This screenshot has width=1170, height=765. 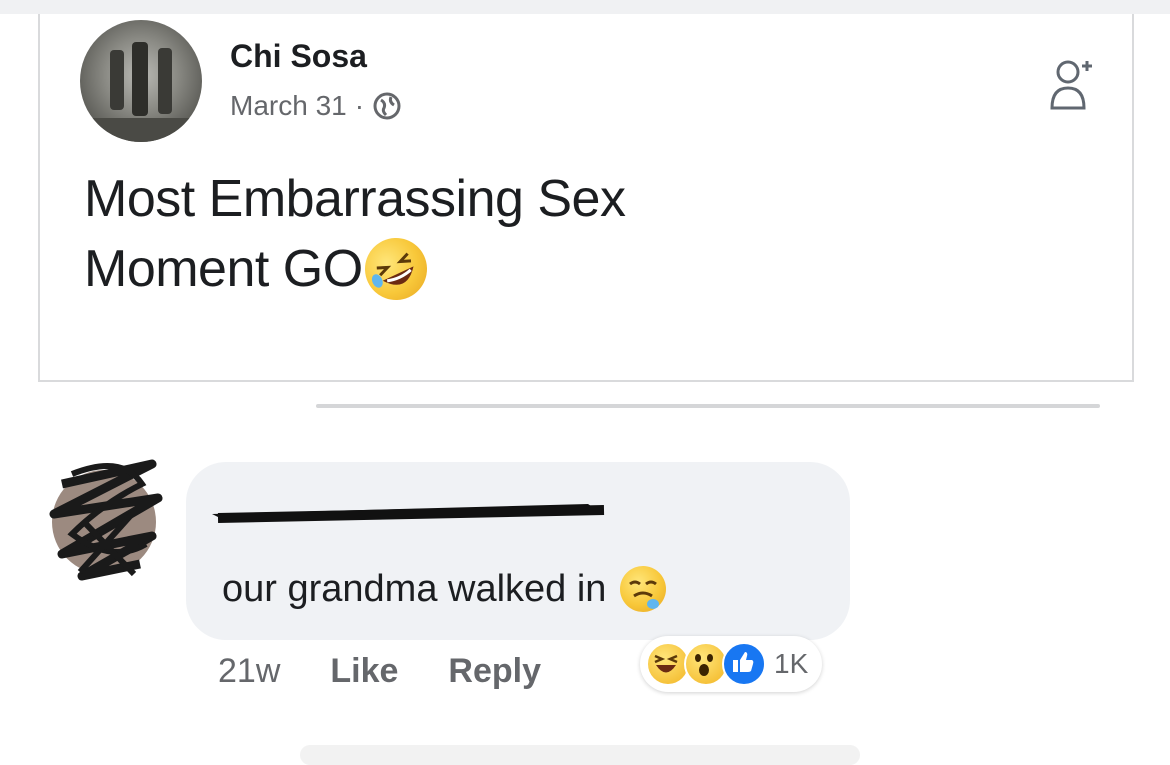 I want to click on comment-actions: 21w Like Reply, so click(x=404, y=671).